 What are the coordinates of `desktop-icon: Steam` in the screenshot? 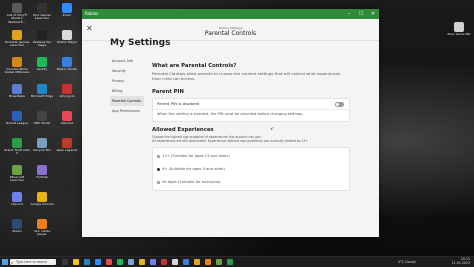 It's located at (17, 226).